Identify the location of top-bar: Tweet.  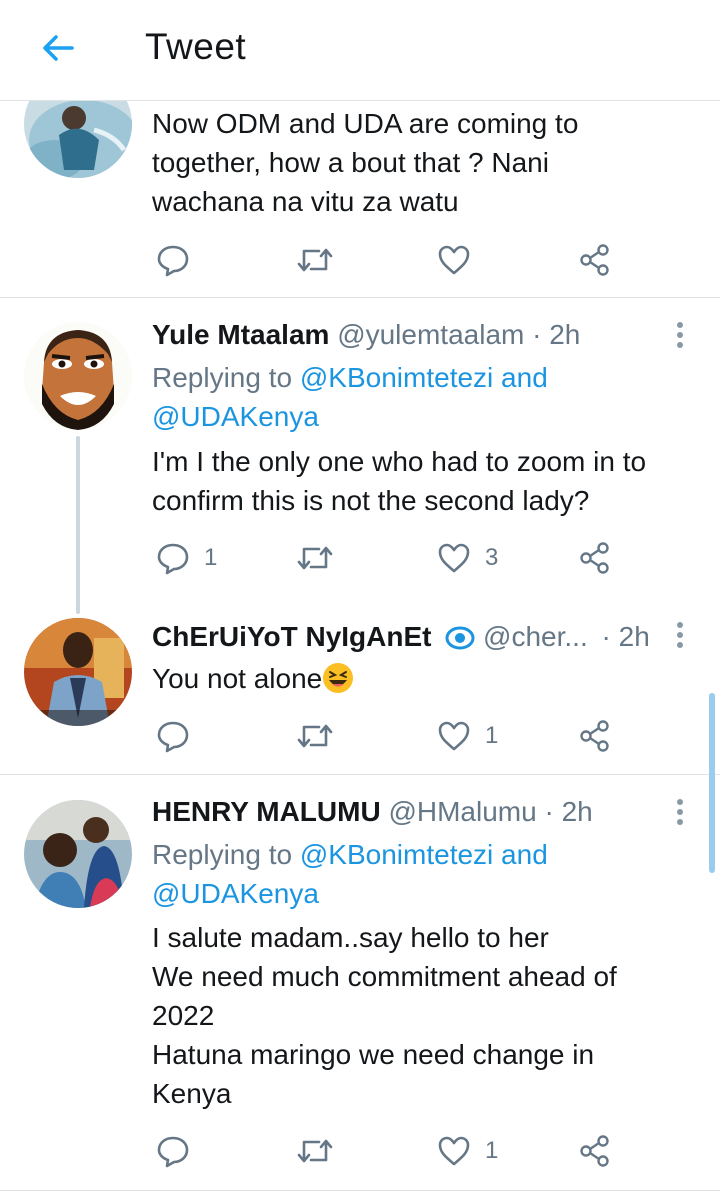
(360, 50).